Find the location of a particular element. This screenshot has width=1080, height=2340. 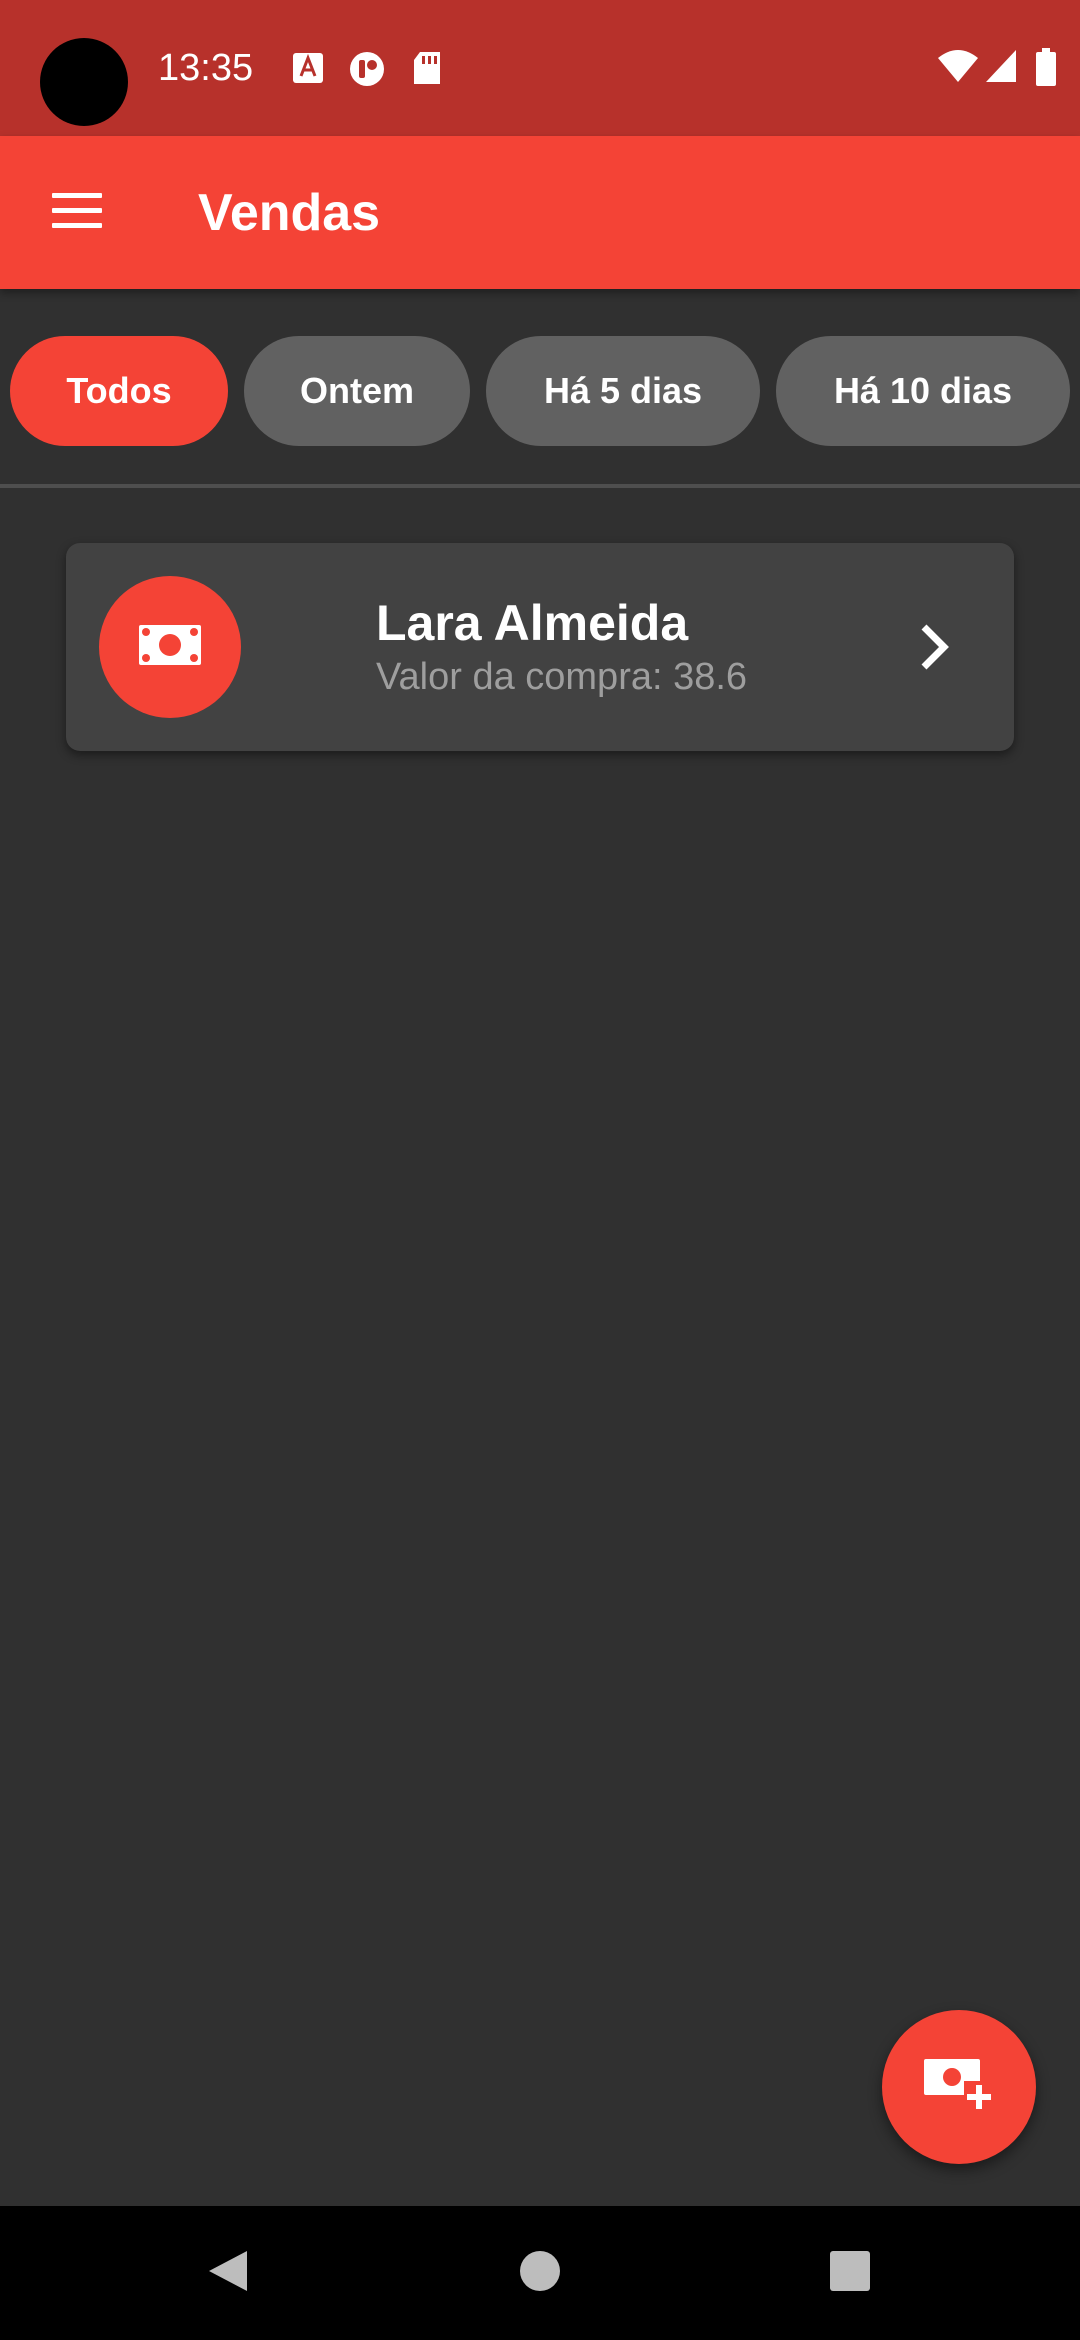

wifi-icon is located at coordinates (958, 68).